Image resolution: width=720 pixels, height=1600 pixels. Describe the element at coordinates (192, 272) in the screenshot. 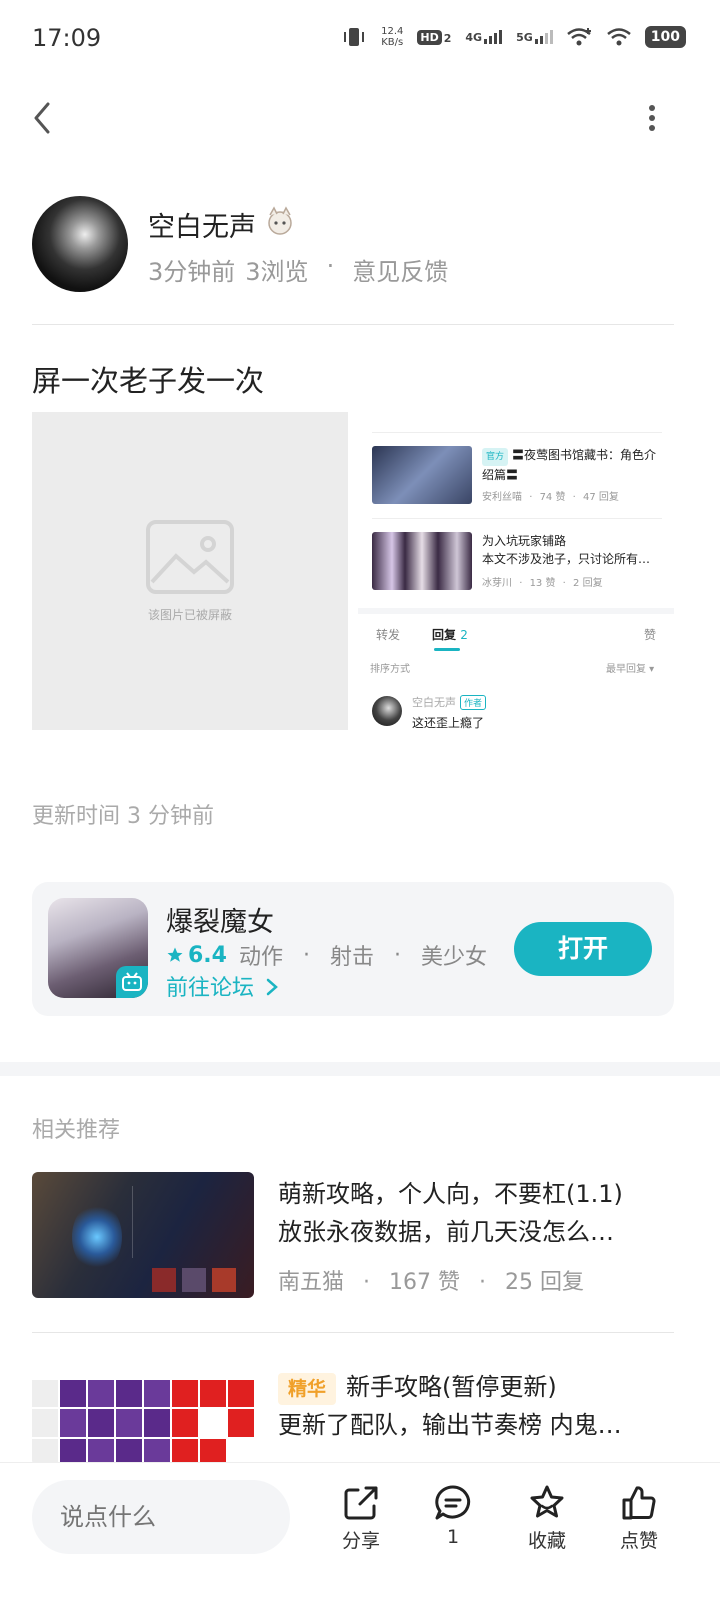

I see `post-time: 3分钟前` at that location.